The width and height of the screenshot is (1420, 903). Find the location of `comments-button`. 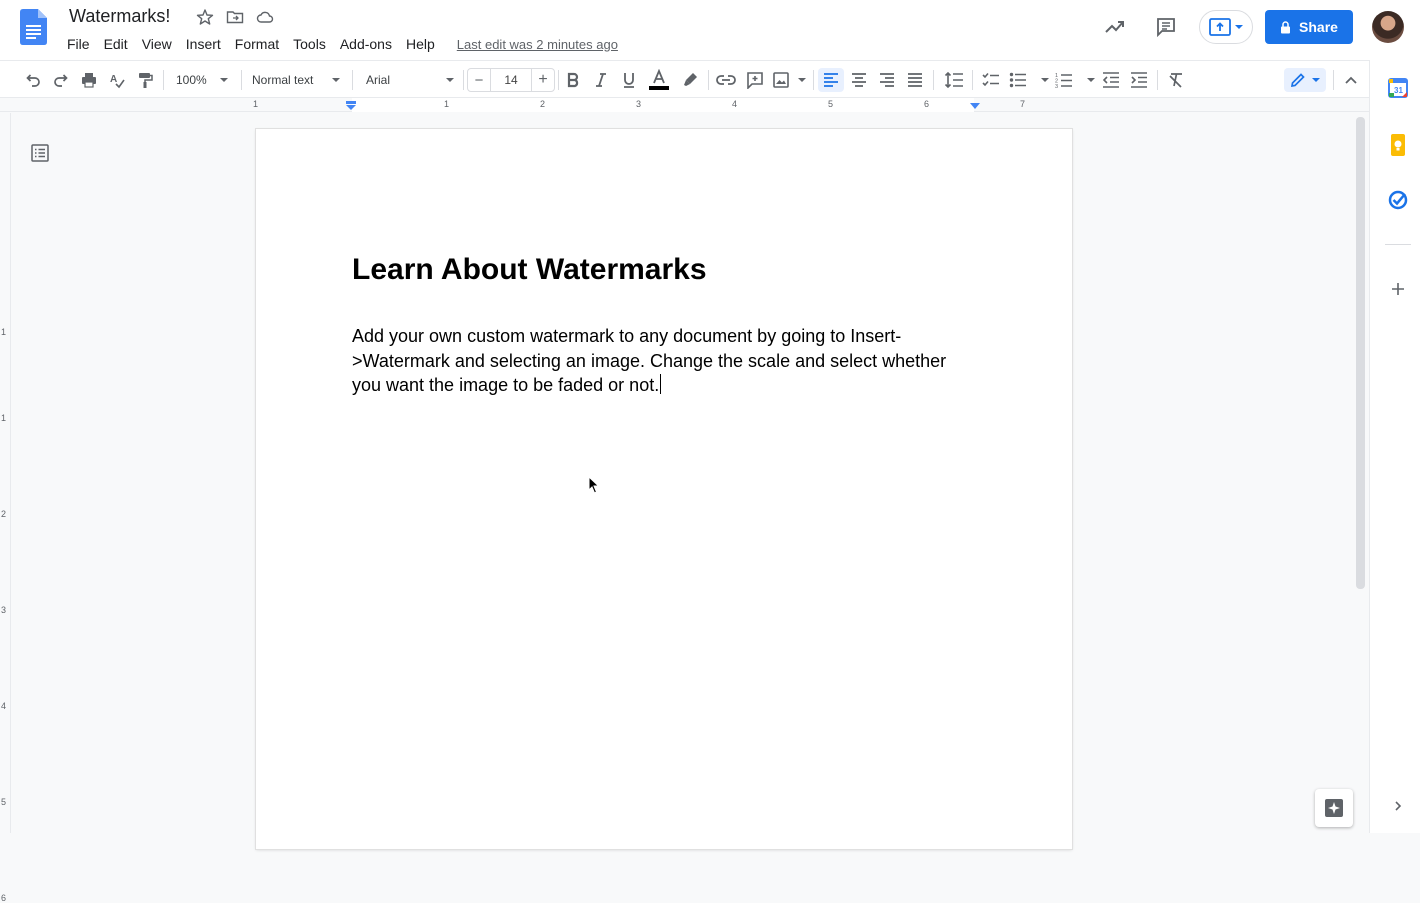

comments-button is located at coordinates (1166, 27).